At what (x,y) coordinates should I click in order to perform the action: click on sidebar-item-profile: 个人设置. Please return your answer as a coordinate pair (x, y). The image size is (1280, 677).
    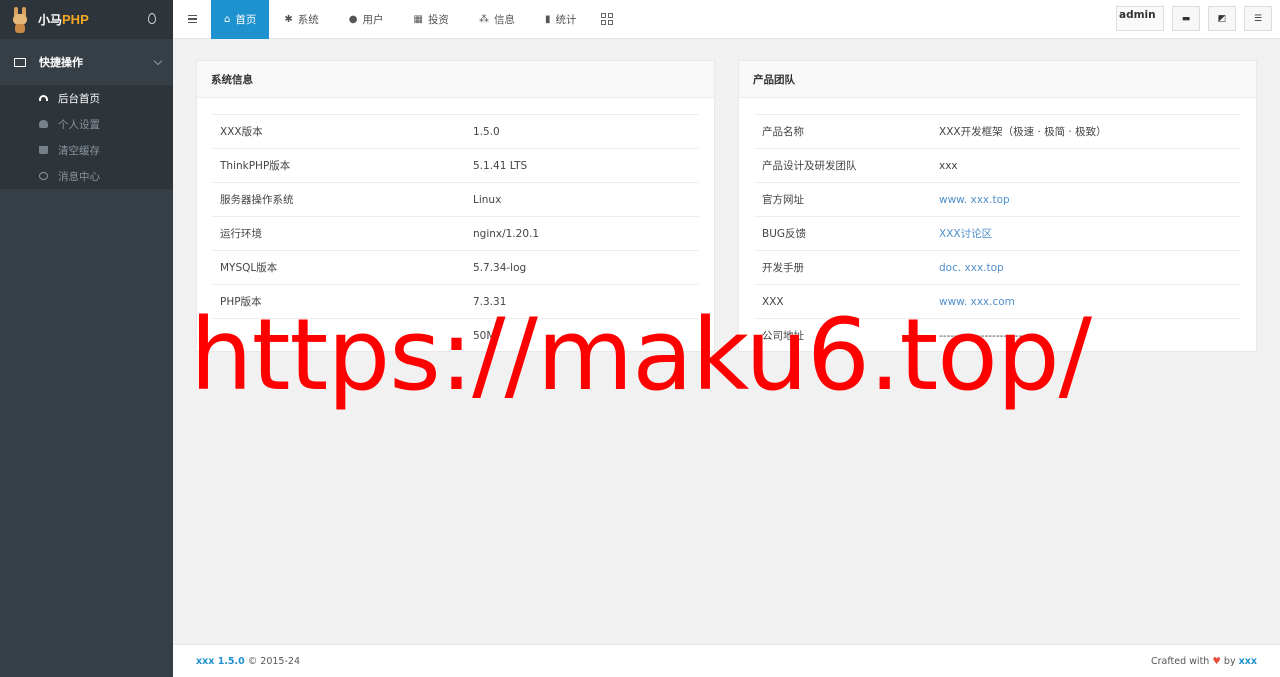
    Looking at the image, I should click on (86, 124).